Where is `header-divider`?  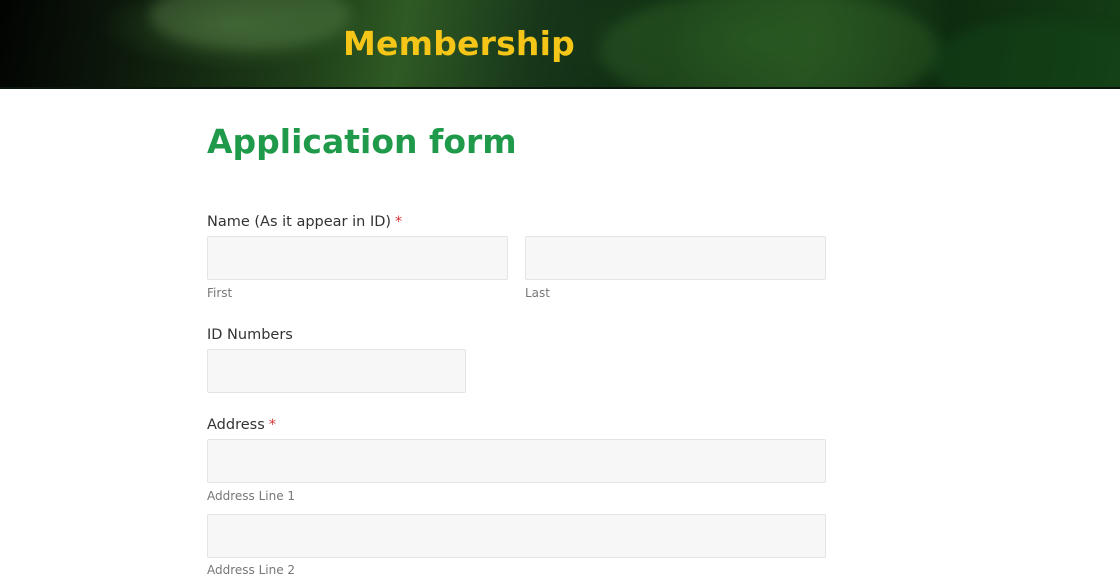 header-divider is located at coordinates (560, 88).